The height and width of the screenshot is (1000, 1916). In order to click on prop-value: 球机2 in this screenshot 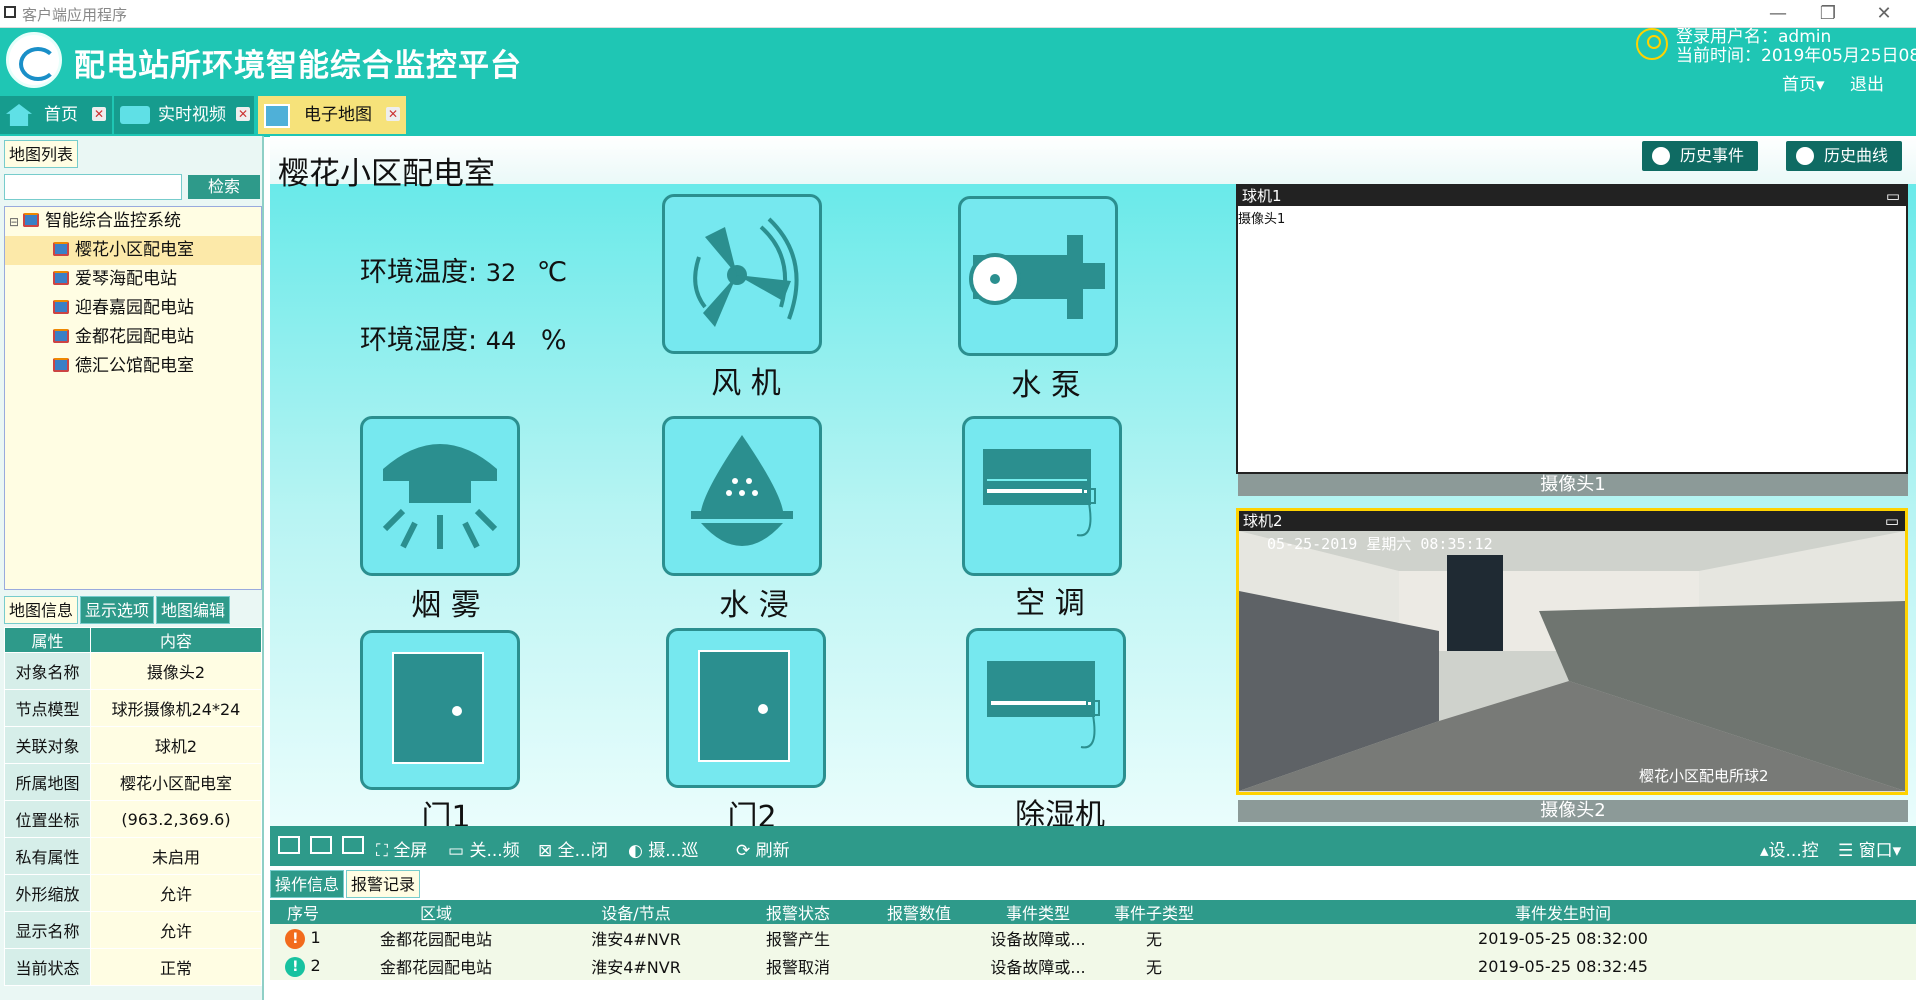, I will do `click(176, 745)`.